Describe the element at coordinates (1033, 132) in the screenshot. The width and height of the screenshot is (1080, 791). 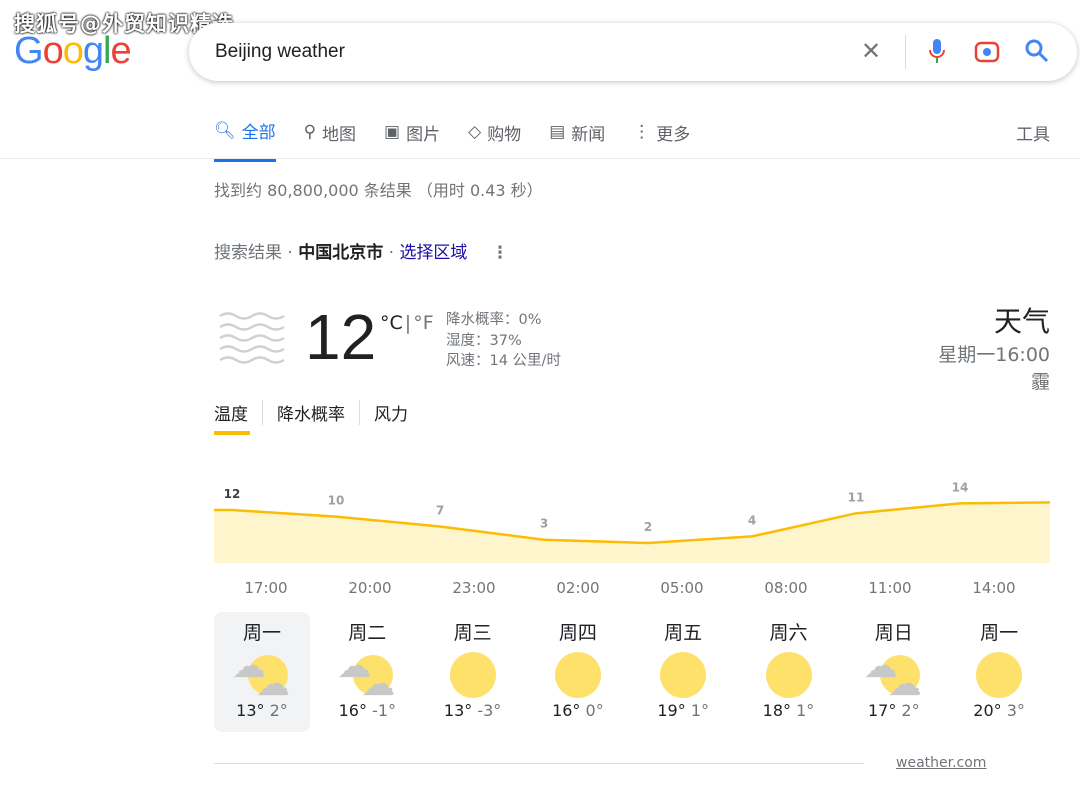
I see `tools-button: 工具` at that location.